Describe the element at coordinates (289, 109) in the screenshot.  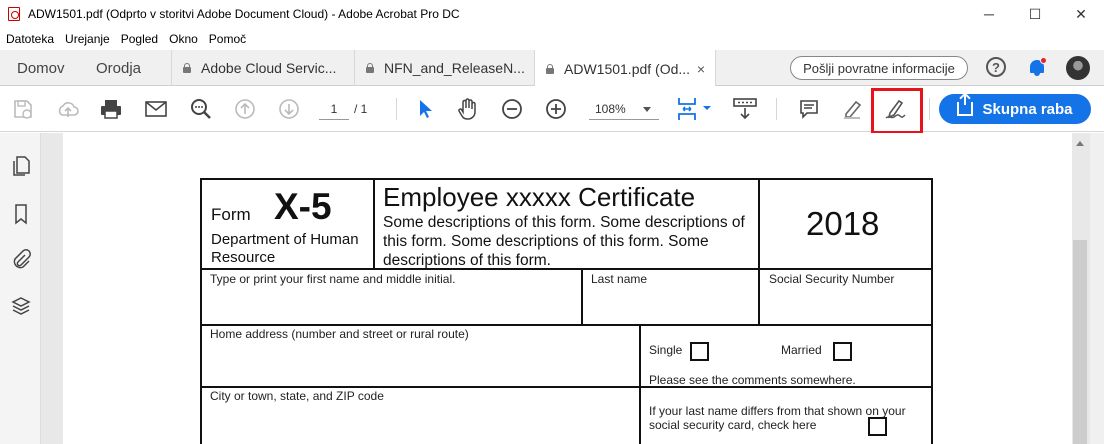
I see `next-page-icon` at that location.